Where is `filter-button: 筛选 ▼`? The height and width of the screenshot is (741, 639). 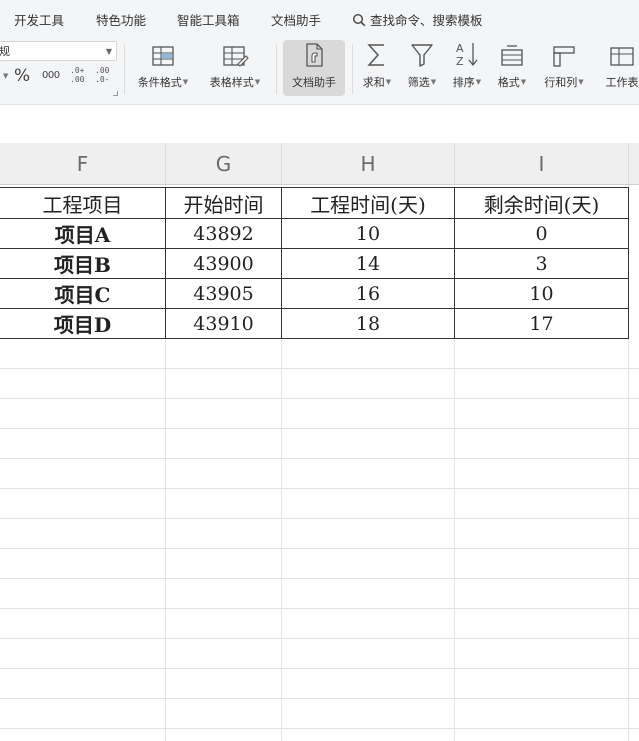 filter-button: 筛选 ▼ is located at coordinates (422, 68).